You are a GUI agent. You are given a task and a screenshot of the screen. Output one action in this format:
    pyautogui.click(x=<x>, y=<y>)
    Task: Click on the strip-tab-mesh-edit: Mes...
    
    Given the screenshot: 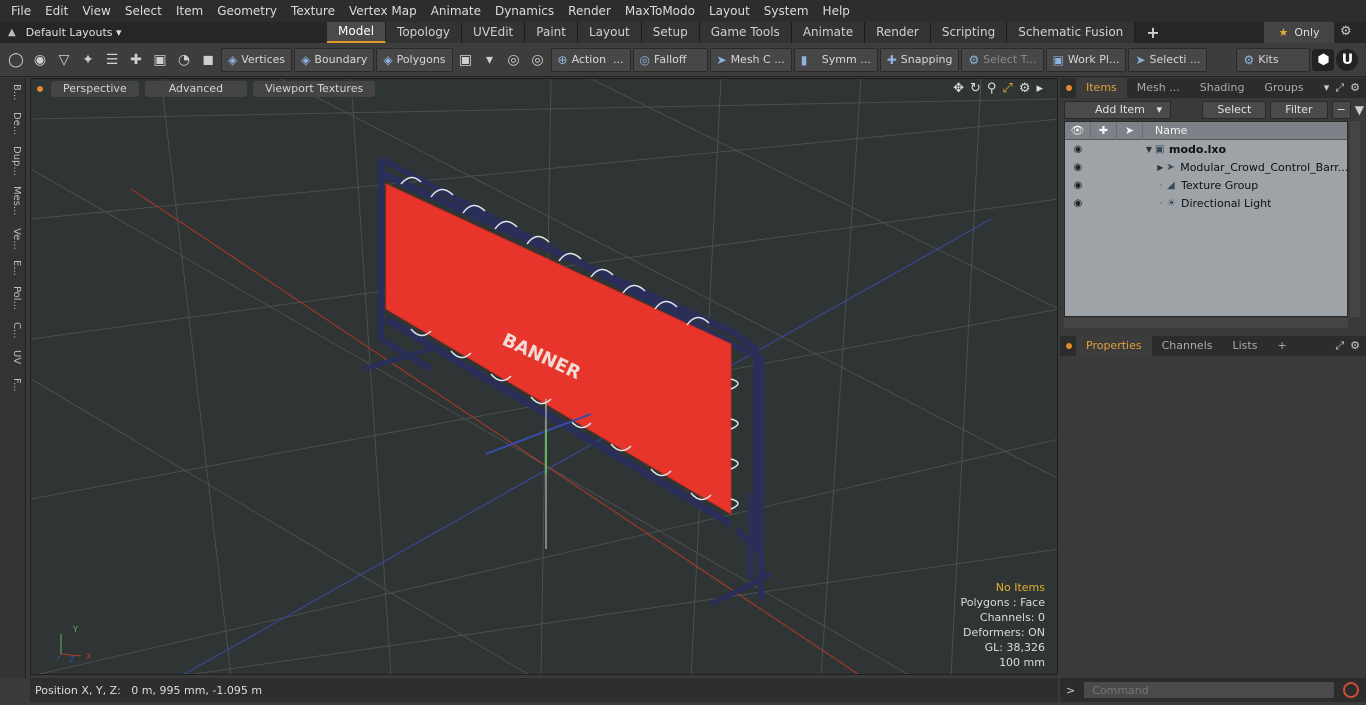 What is the action you would take?
    pyautogui.click(x=13, y=201)
    